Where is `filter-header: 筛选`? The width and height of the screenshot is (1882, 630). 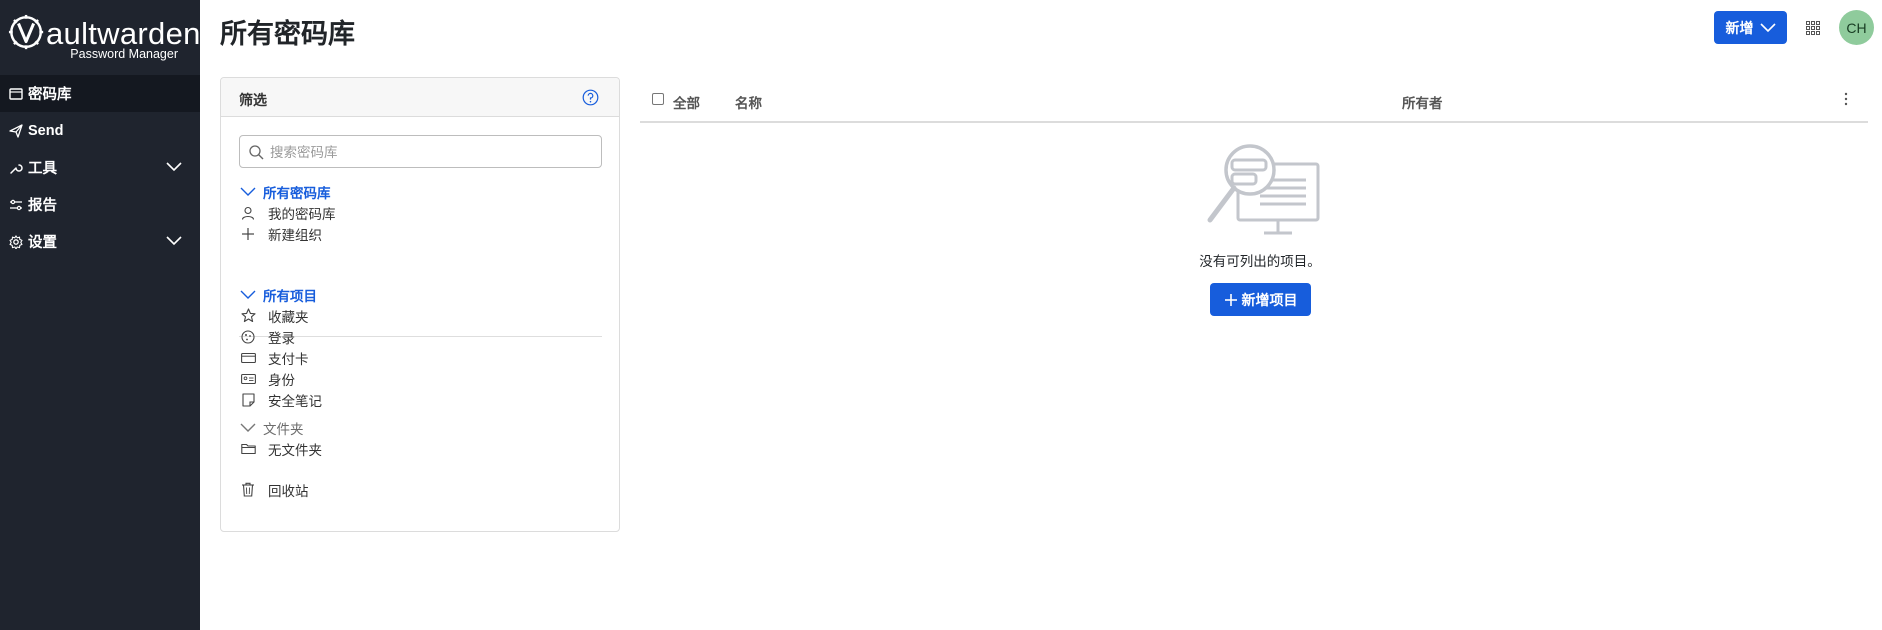
filter-header: 筛选 is located at coordinates (420, 97).